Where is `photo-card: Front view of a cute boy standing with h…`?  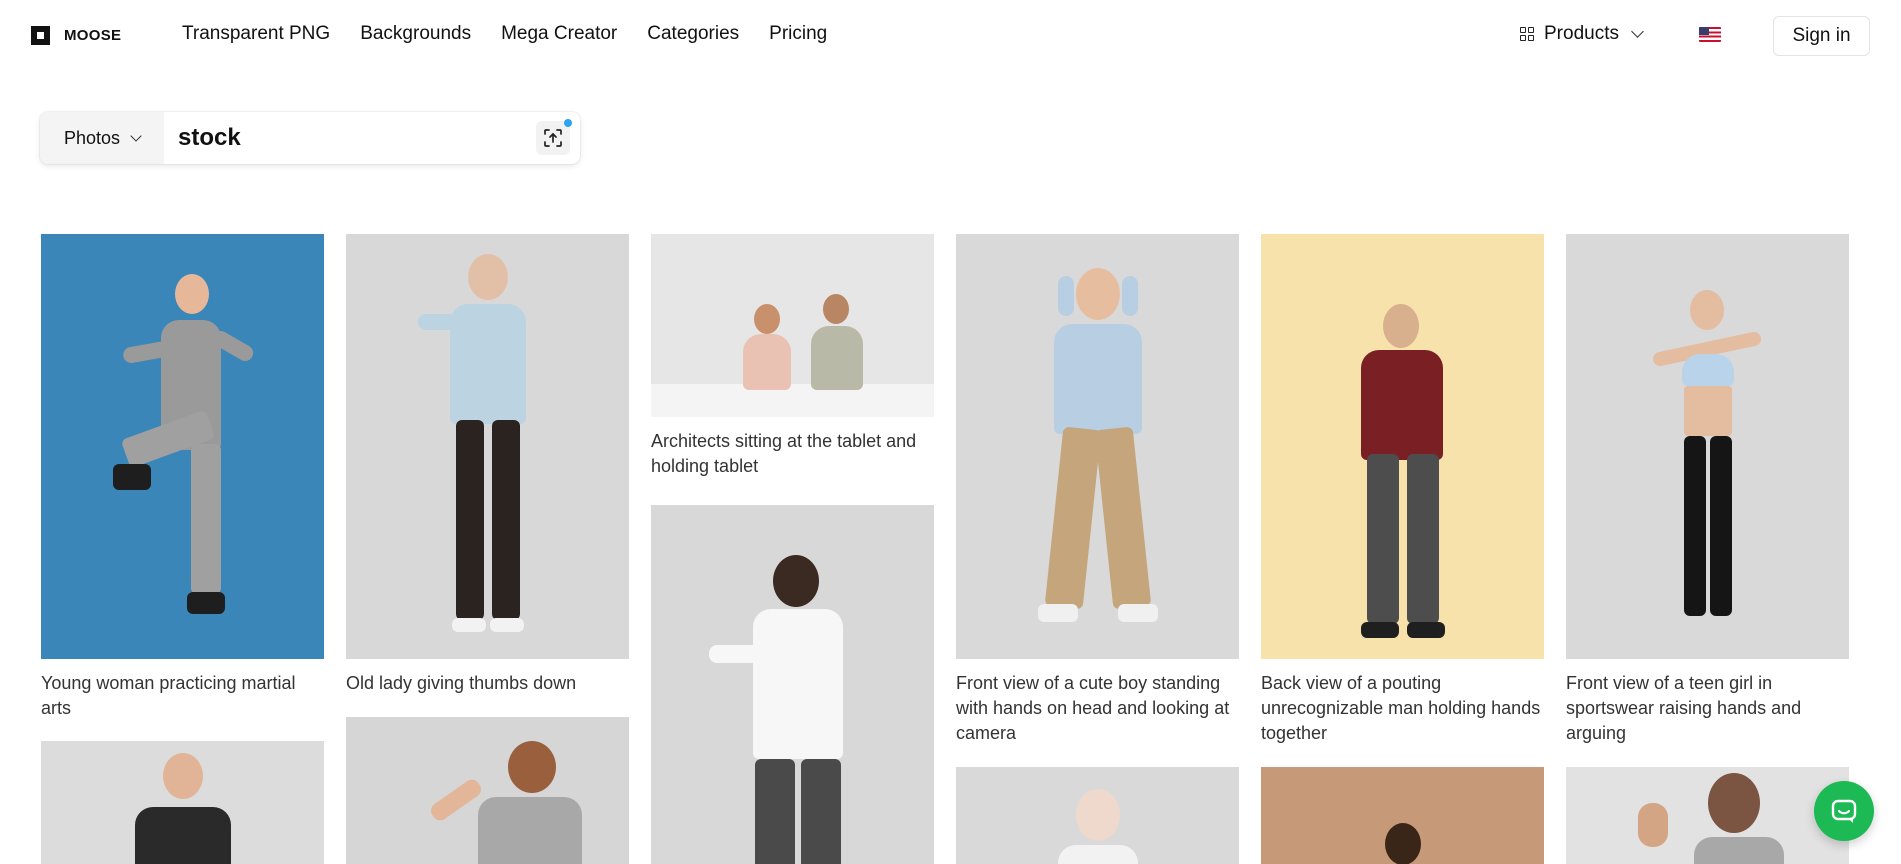 photo-card: Front view of a cute boy standing with h… is located at coordinates (1097, 490).